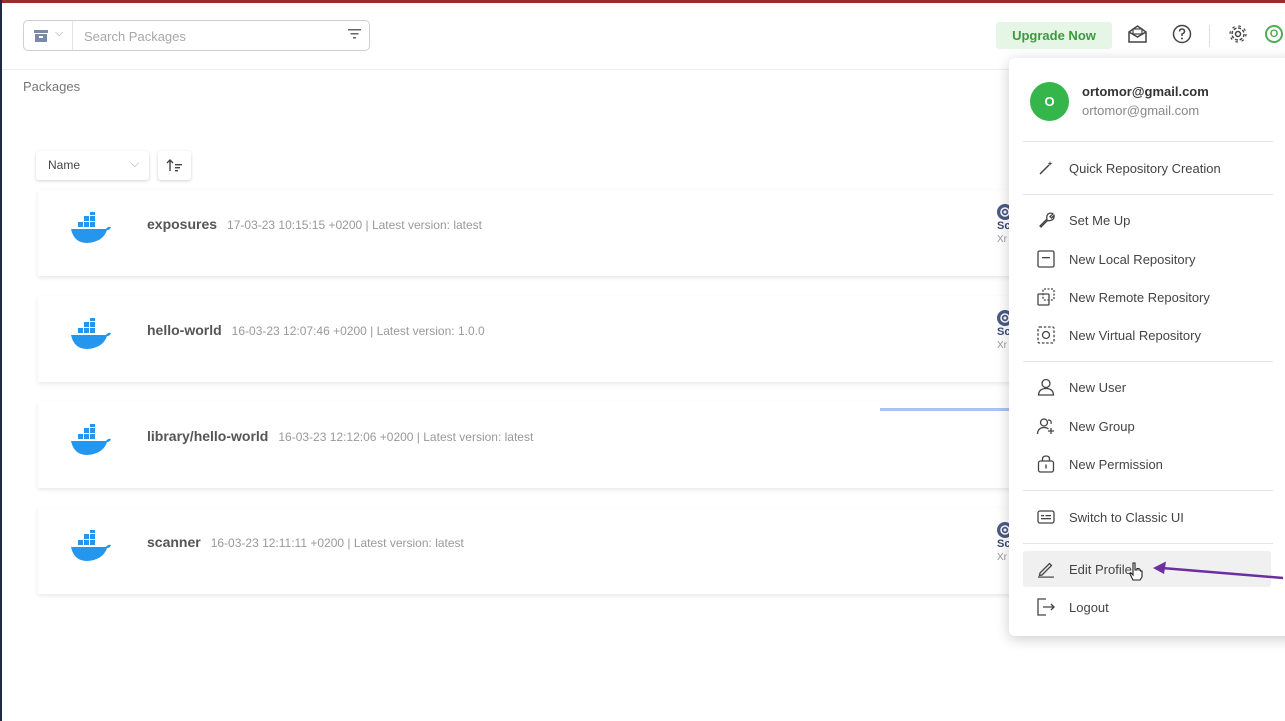  Describe the element at coordinates (1100, 220) in the screenshot. I see `menu-item-label: Set Me Up` at that location.